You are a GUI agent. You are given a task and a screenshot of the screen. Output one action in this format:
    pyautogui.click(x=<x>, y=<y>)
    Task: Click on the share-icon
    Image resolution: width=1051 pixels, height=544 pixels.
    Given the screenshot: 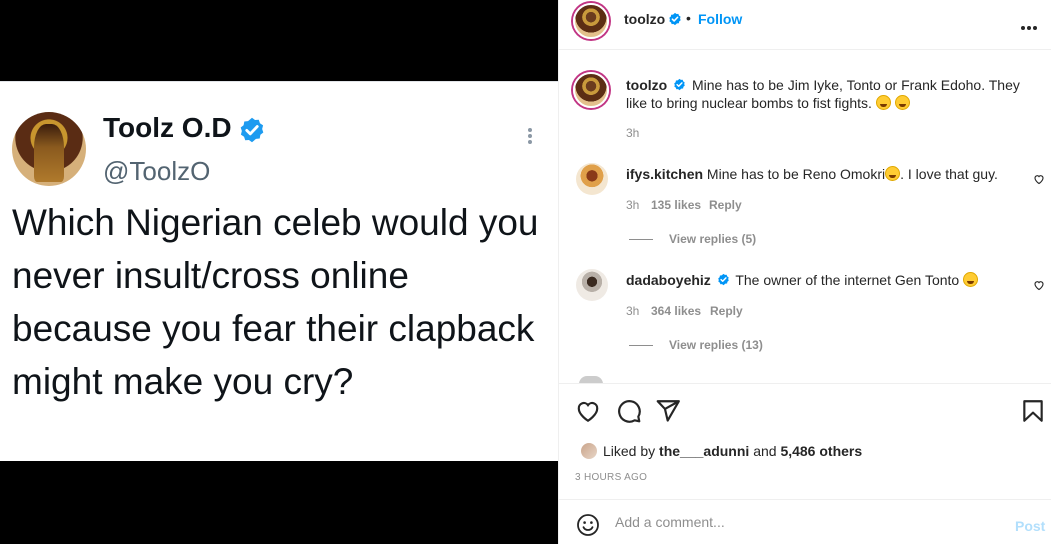 What is the action you would take?
    pyautogui.click(x=668, y=411)
    